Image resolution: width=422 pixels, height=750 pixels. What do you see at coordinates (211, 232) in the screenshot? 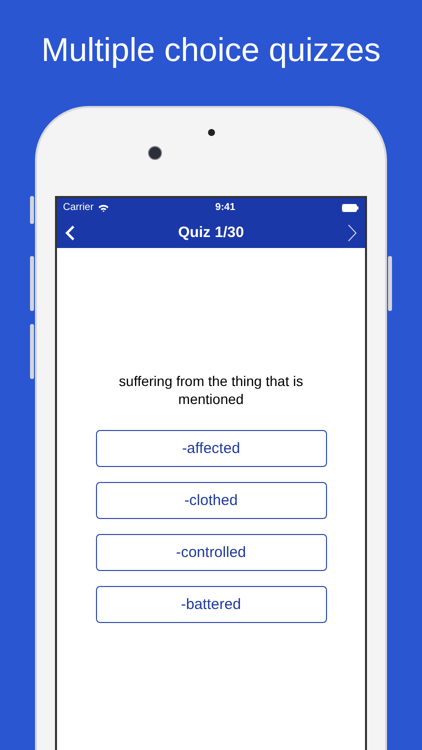
I see `nav-title: Quiz 1/30` at bounding box center [211, 232].